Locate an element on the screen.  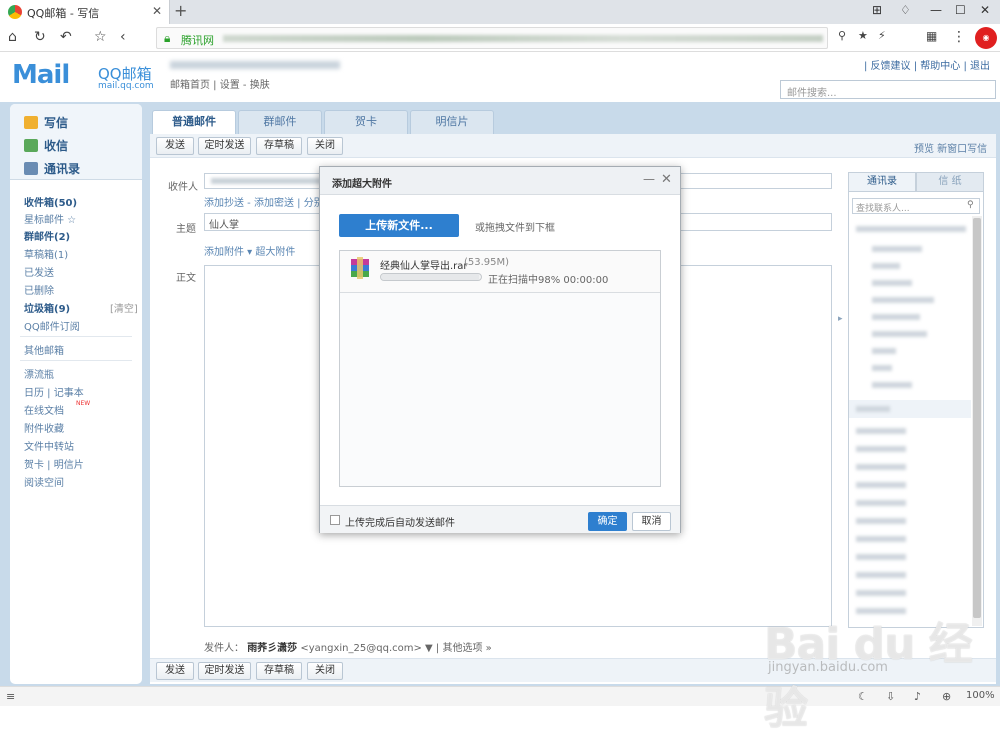
scrollbar-thumb is located at coordinates (977, 418).